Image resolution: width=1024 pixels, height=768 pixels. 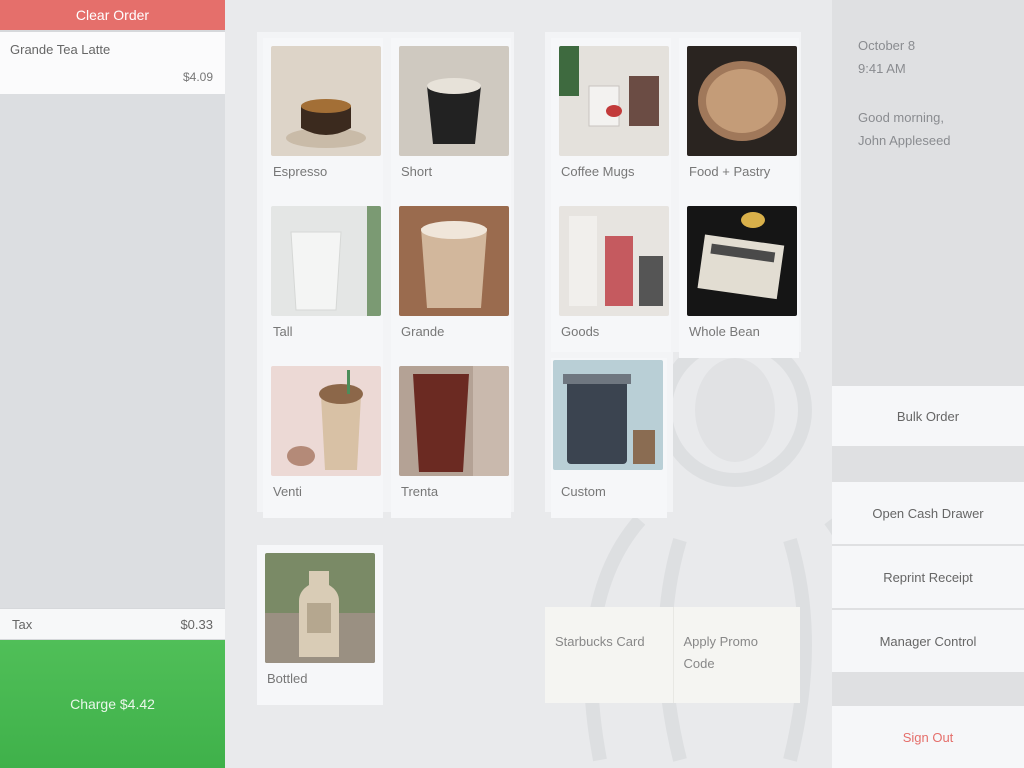 I want to click on greeting: Good morning, John Appleseed, so click(x=904, y=129).